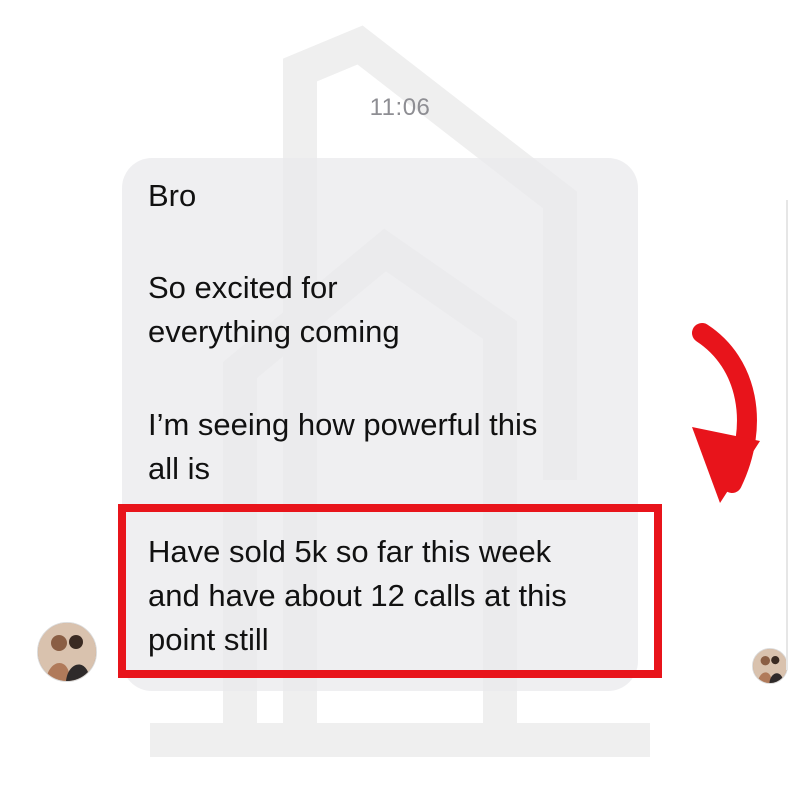 Image resolution: width=800 pixels, height=800 pixels. I want to click on message-timestamp: 11:06, so click(400, 107).